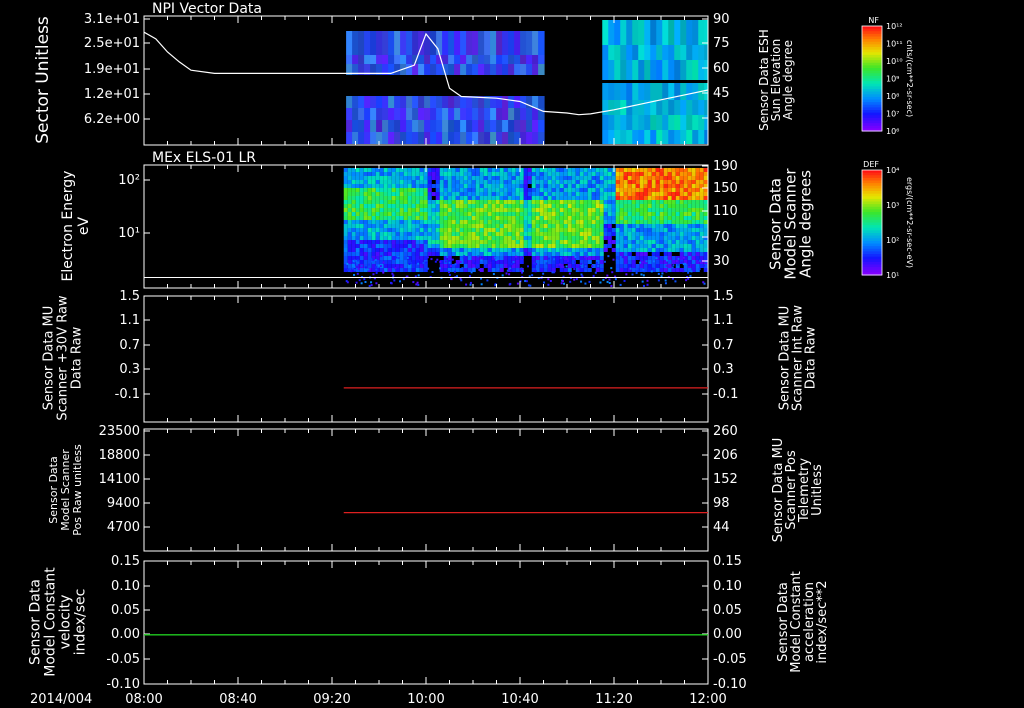  I want to click on y-tick-label: 23500, so click(119, 431).